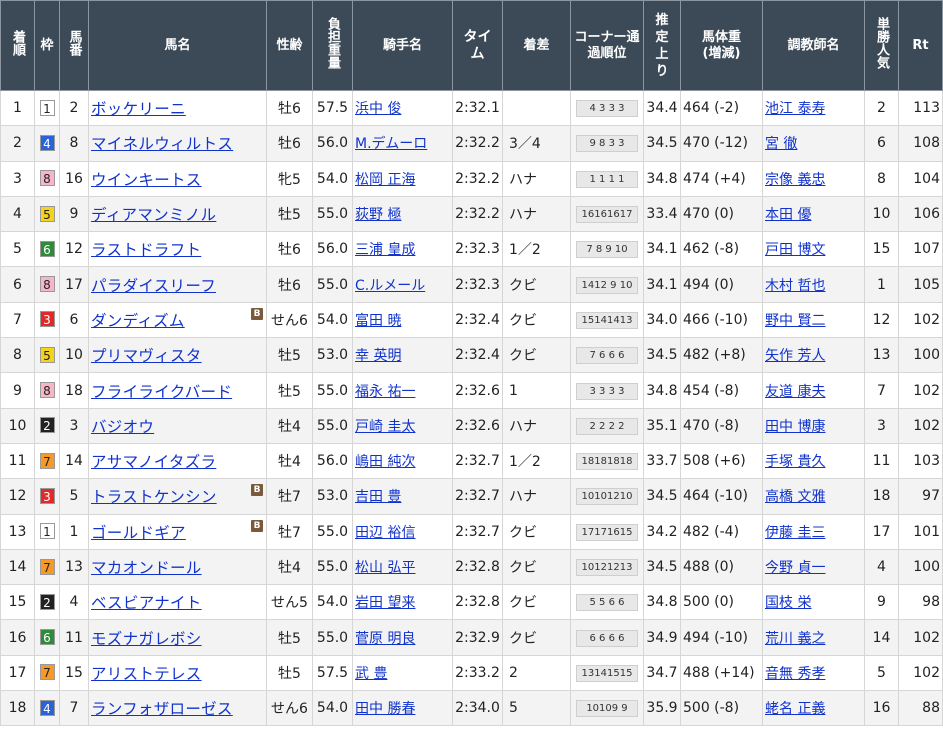 Image resolution: width=943 pixels, height=729 pixels. What do you see at coordinates (813, 45) in the screenshot?
I see `header-trainer: 調教師名` at bounding box center [813, 45].